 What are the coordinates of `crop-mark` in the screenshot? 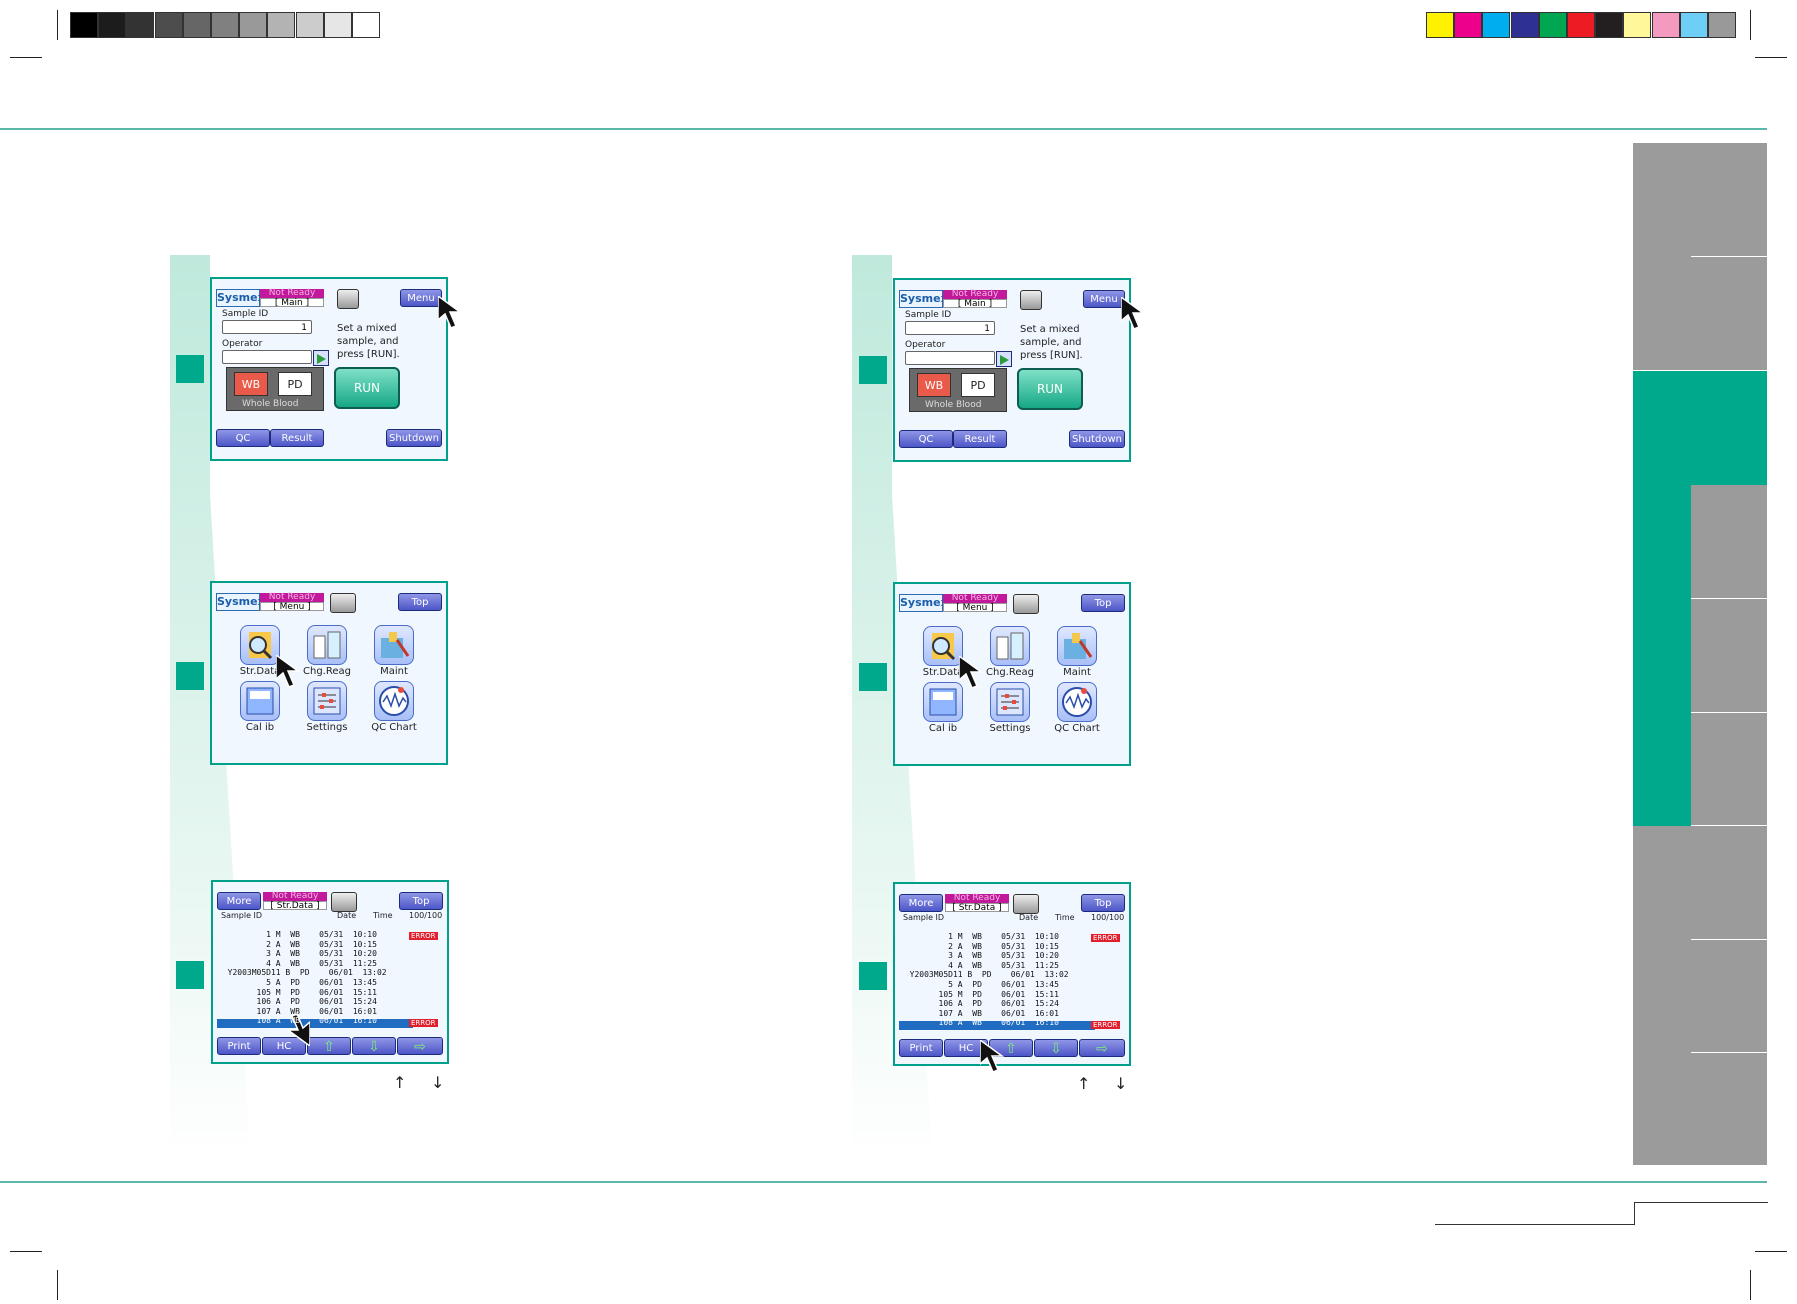 It's located at (26, 1251).